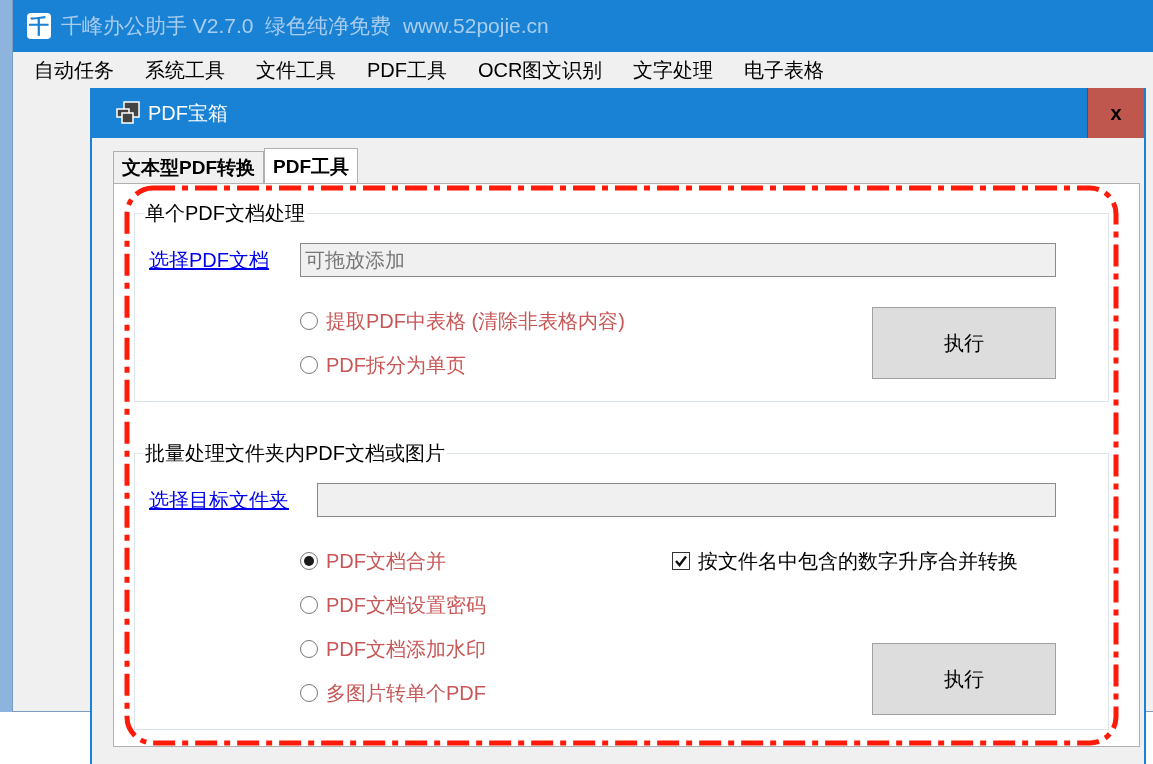 This screenshot has width=1153, height=764. I want to click on menu-item: 电子表格, so click(800, 70).